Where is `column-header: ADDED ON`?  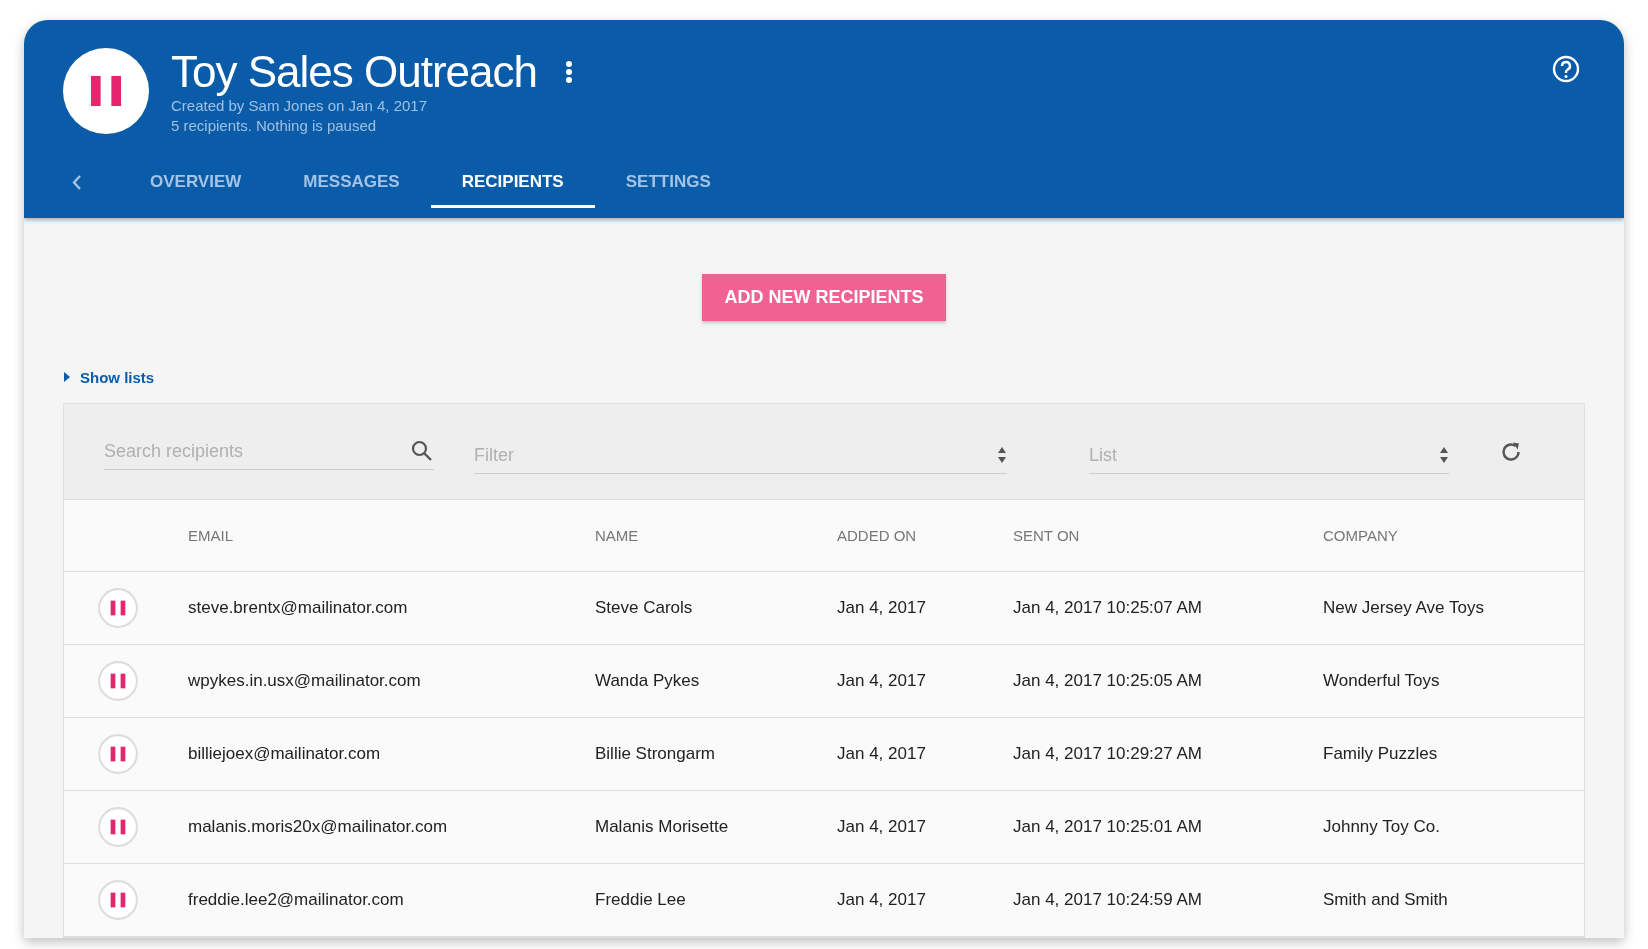 column-header: ADDED ON is located at coordinates (925, 535).